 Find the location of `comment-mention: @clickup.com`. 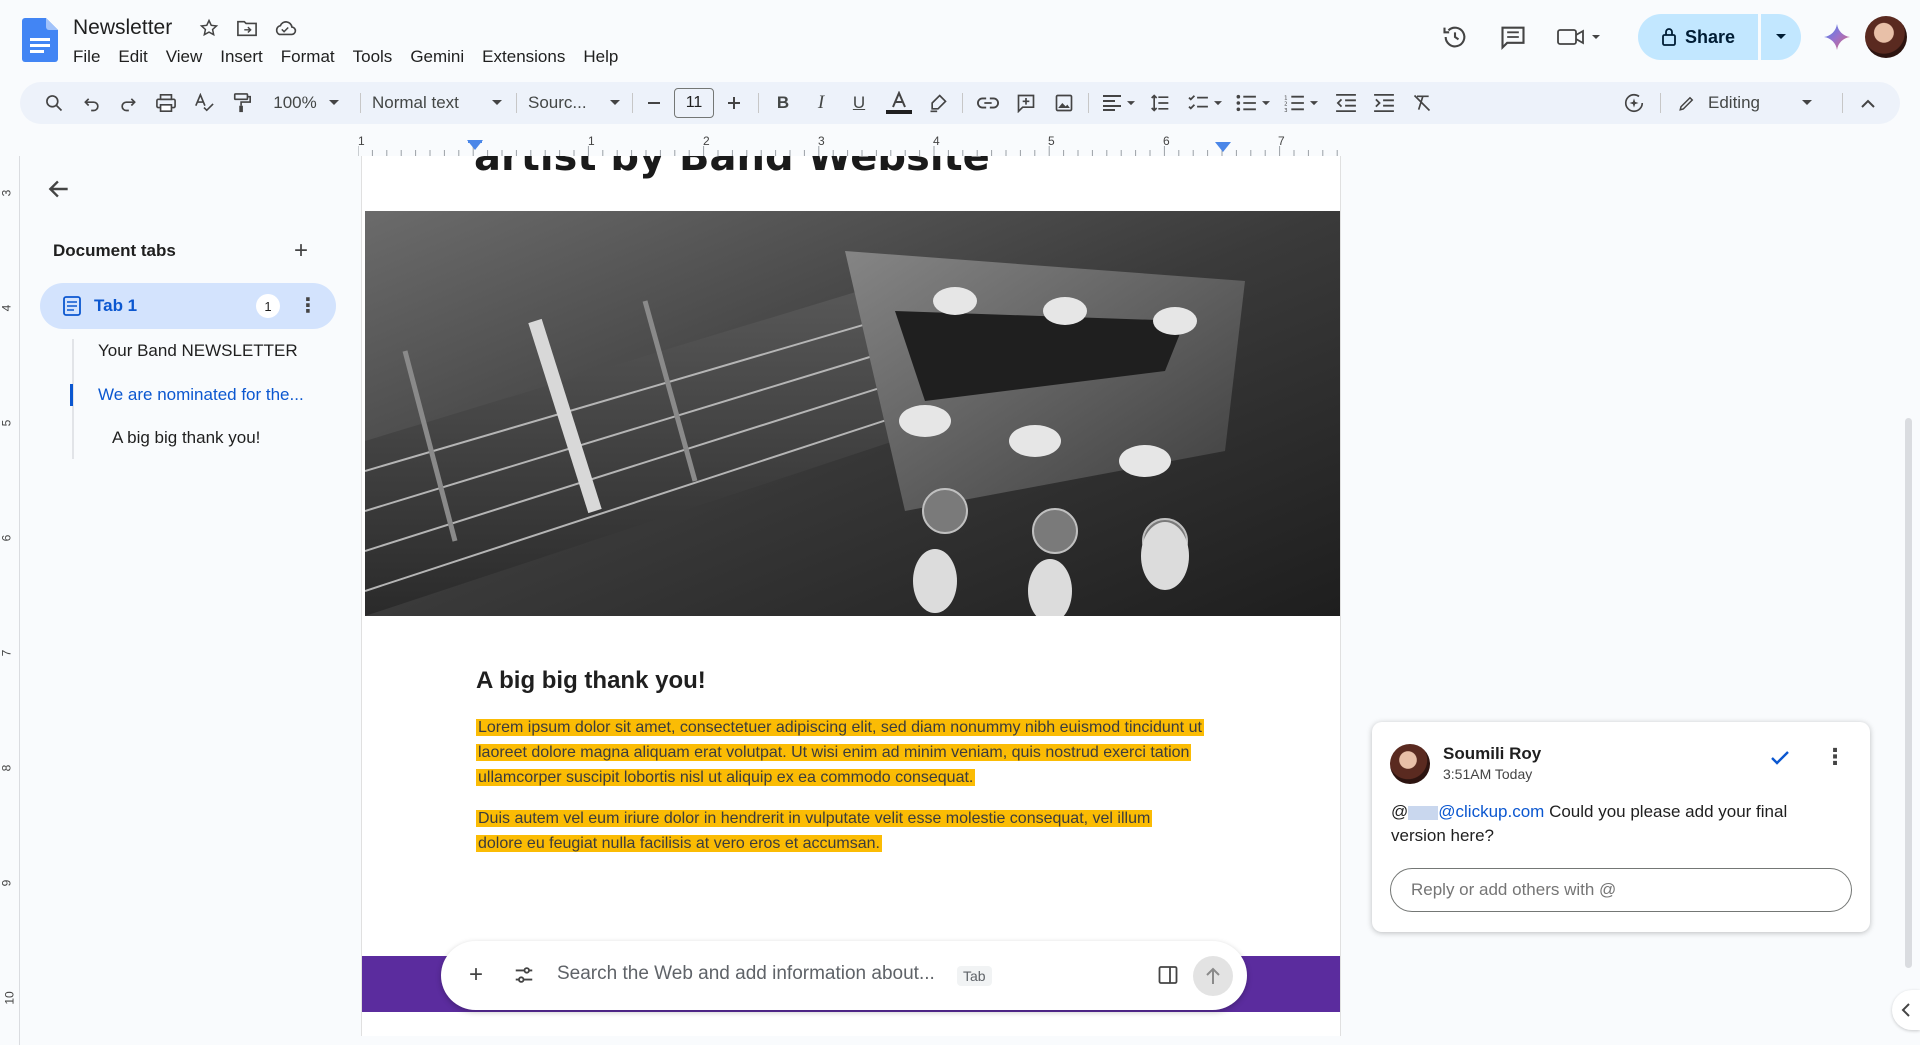

comment-mention: @clickup.com is located at coordinates (1491, 811).